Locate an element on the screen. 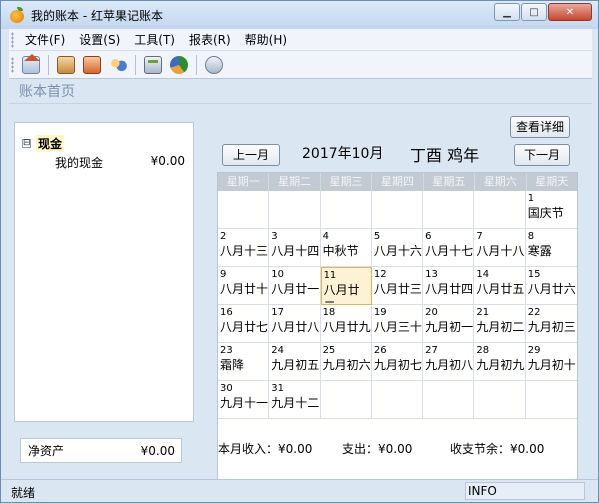  lunar-date: 国庆节 is located at coordinates (545, 213).